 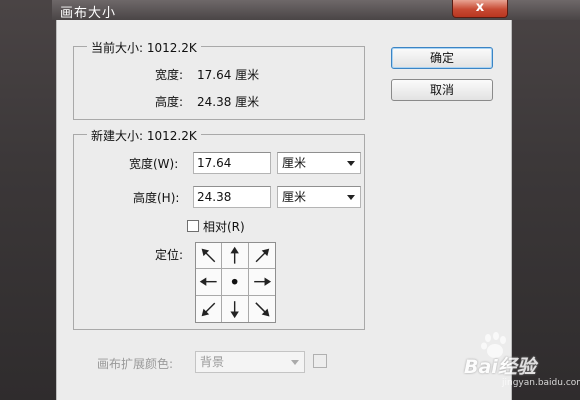 I want to click on anchor-bottom-right, so click(x=261, y=308).